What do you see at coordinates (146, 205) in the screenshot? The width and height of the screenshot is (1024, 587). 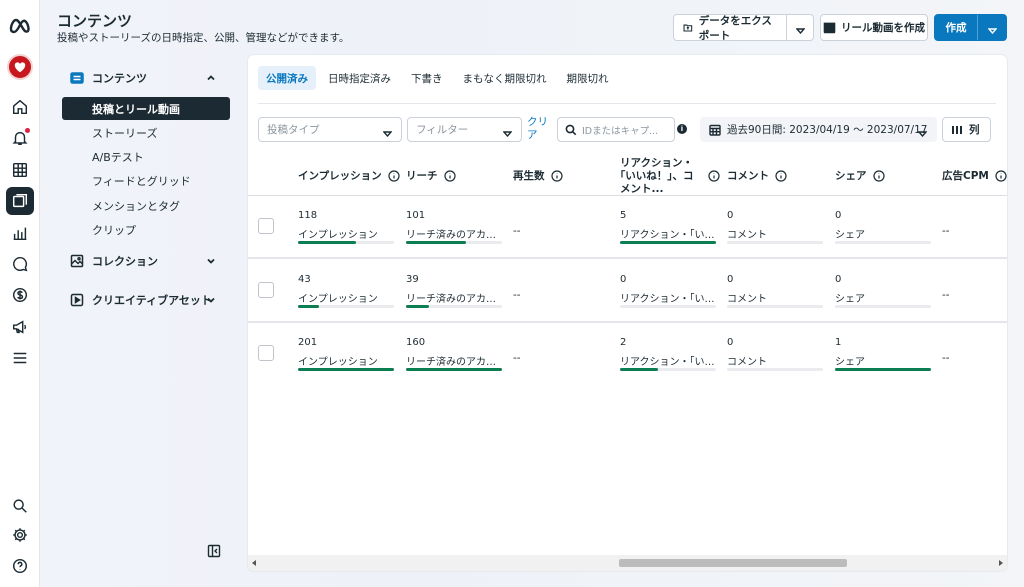 I see `sidebar-item-mentions-tags: メンションとタグ` at bounding box center [146, 205].